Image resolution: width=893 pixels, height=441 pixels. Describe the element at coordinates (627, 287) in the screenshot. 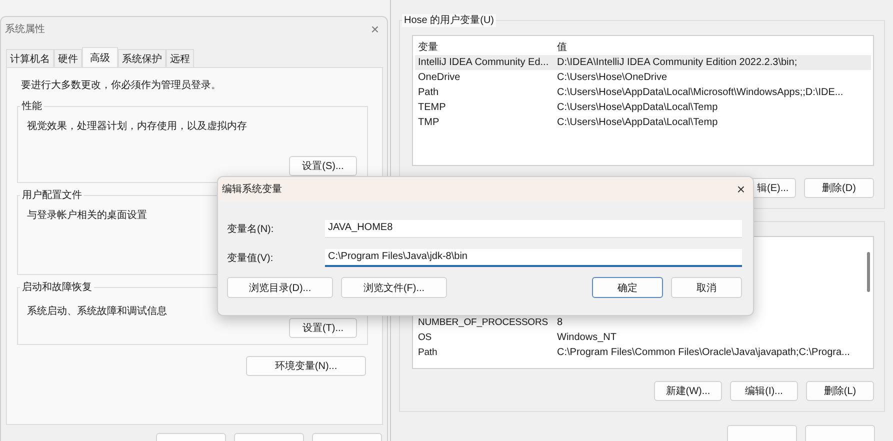

I see `dialog-button: 确定` at that location.